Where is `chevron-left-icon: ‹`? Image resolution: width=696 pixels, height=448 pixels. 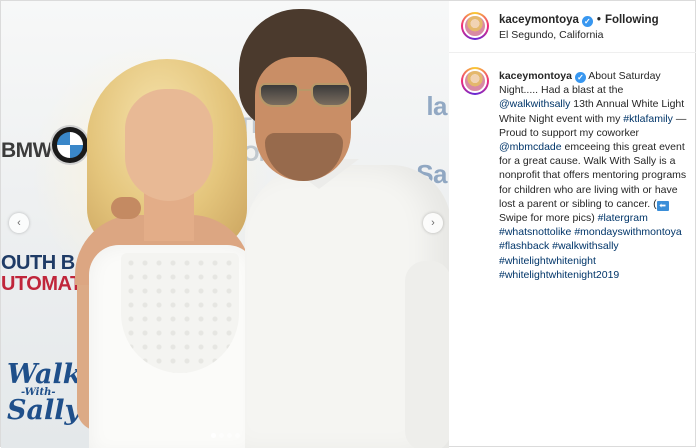 chevron-left-icon: ‹ is located at coordinates (19, 223).